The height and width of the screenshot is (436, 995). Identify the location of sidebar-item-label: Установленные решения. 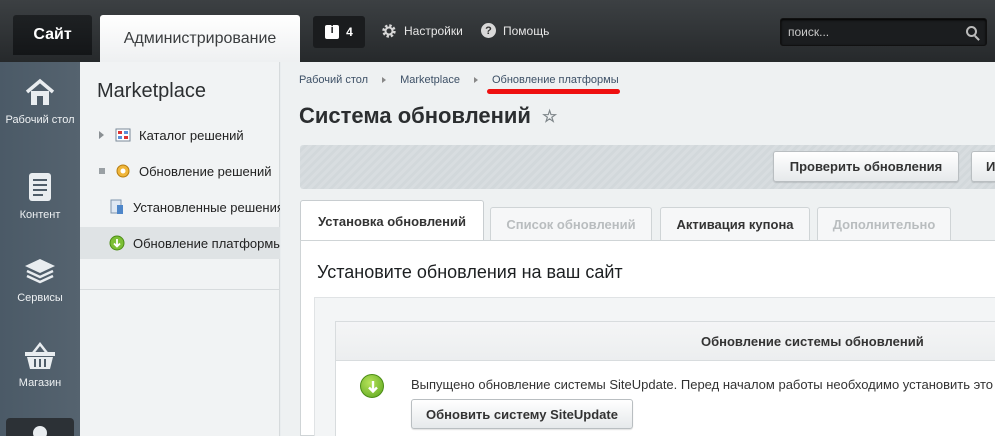
(206, 207).